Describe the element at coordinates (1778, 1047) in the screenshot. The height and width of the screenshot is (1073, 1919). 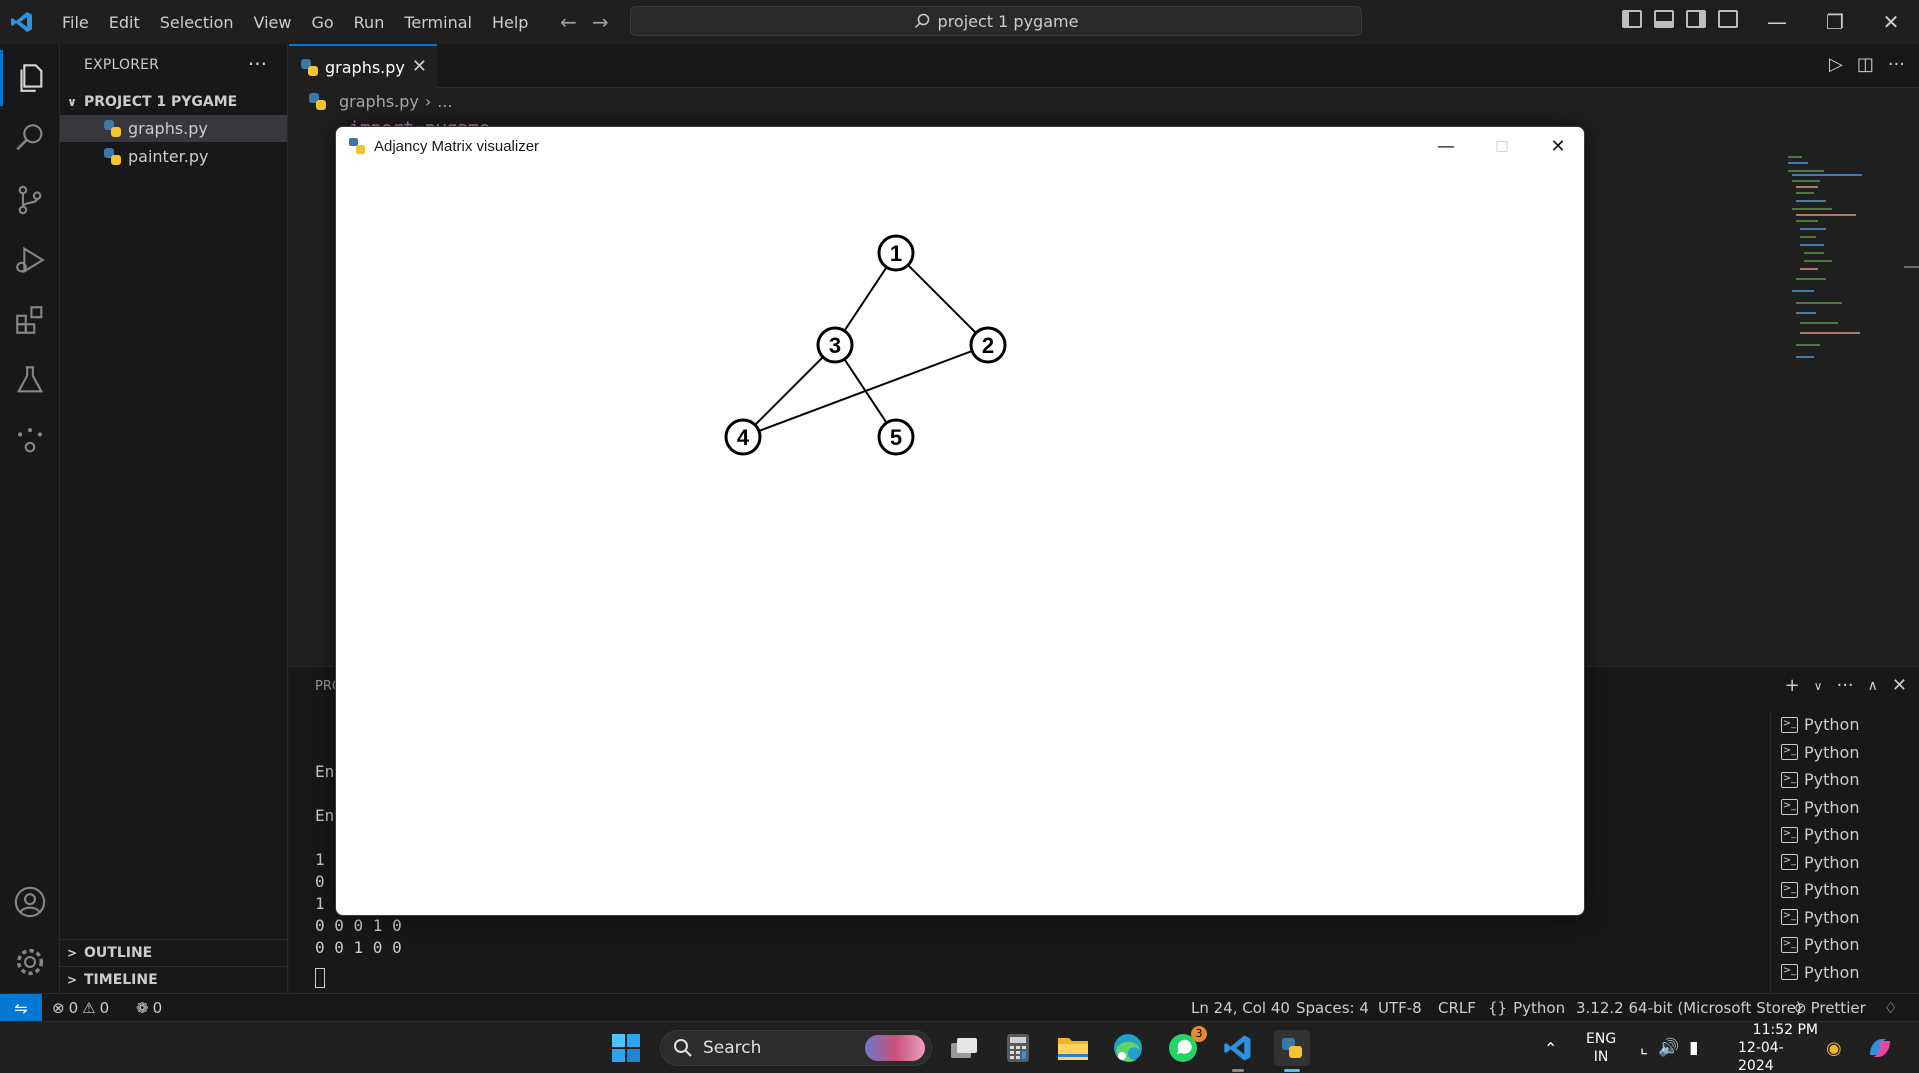
I see `clock: 11:52 PM 12-04-2024` at that location.